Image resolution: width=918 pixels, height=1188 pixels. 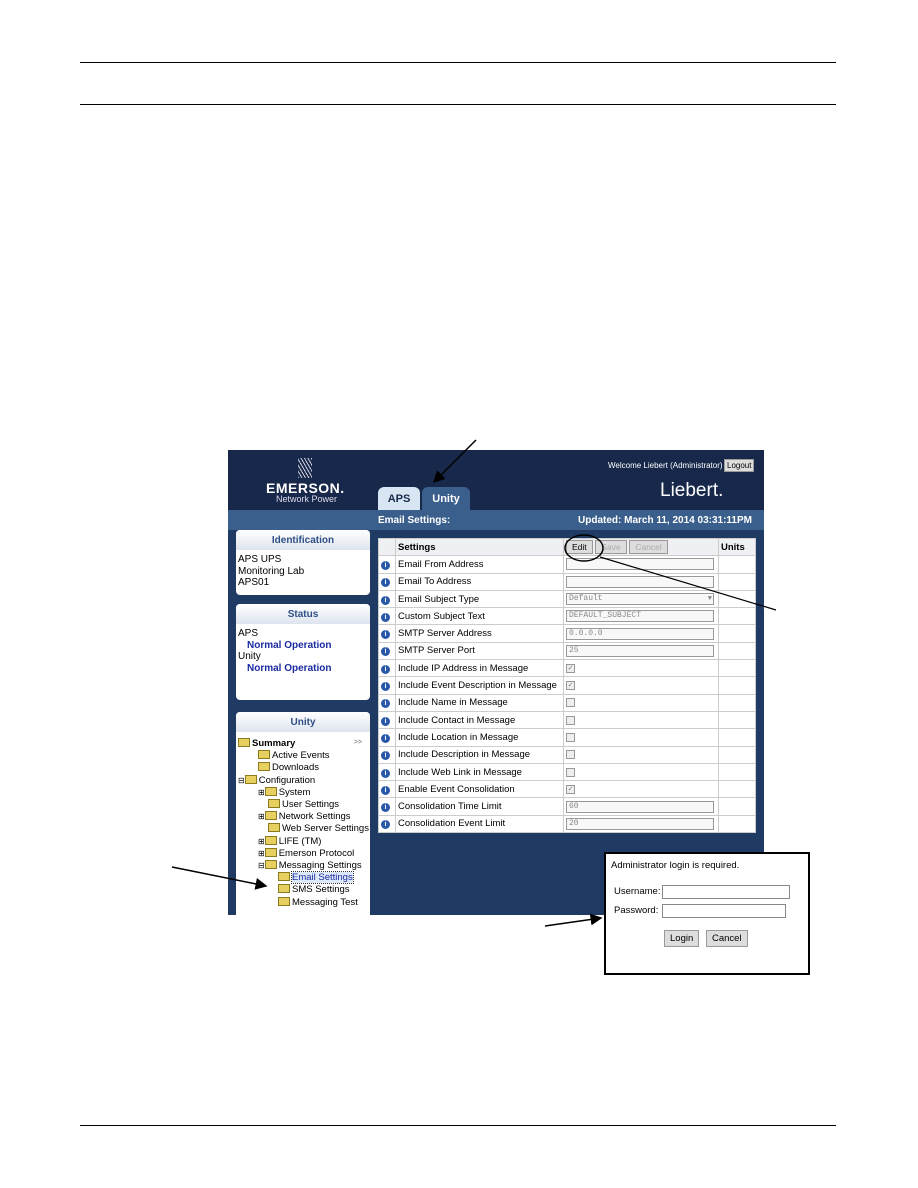 What do you see at coordinates (454, 461) in the screenshot?
I see `arrow-to-unity-tab` at bounding box center [454, 461].